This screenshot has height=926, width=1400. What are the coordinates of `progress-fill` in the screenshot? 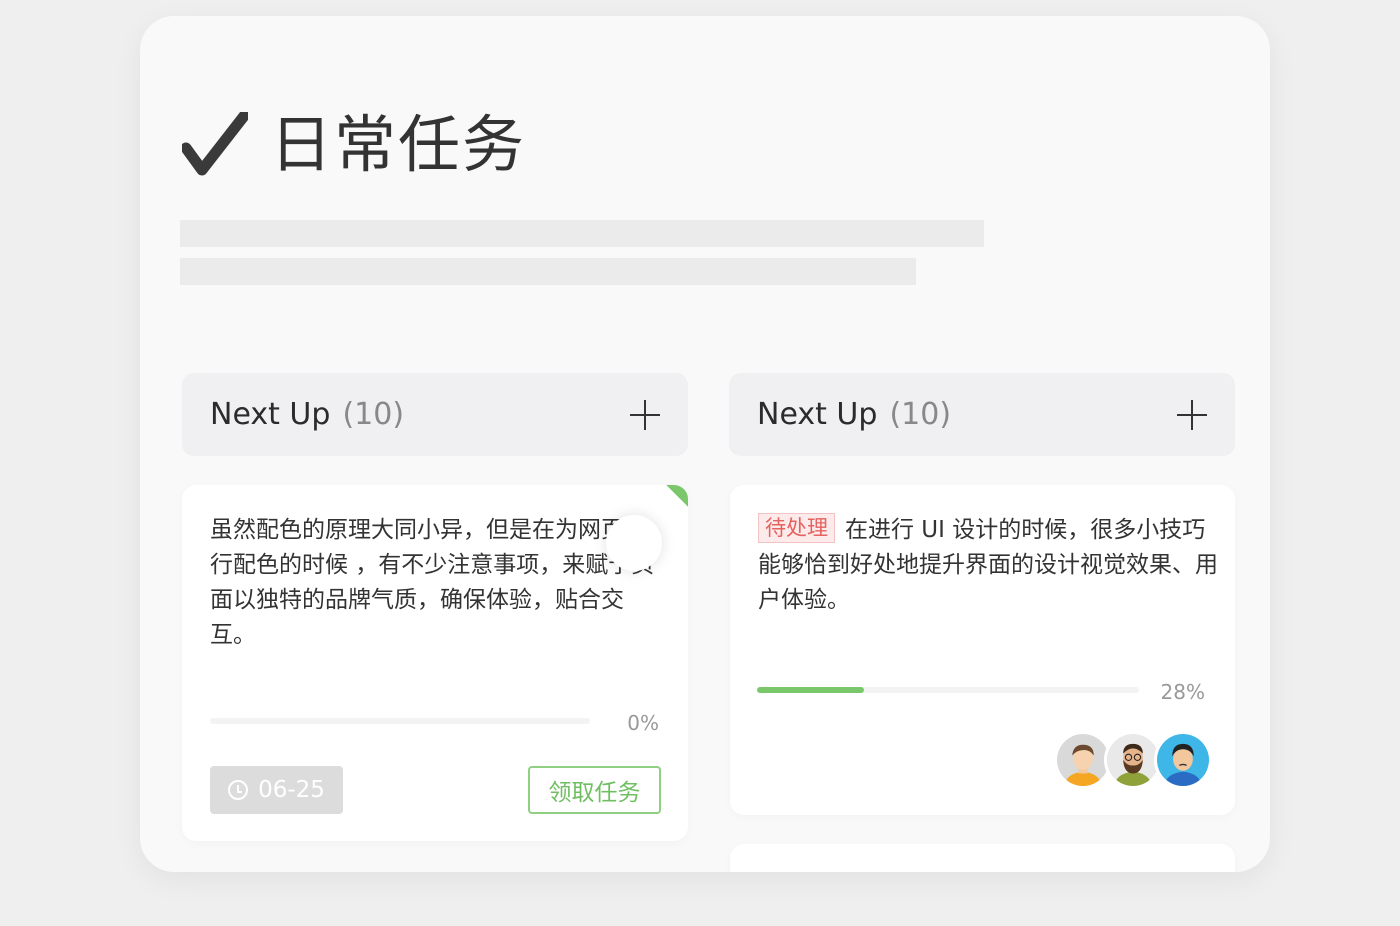 It's located at (810, 690).